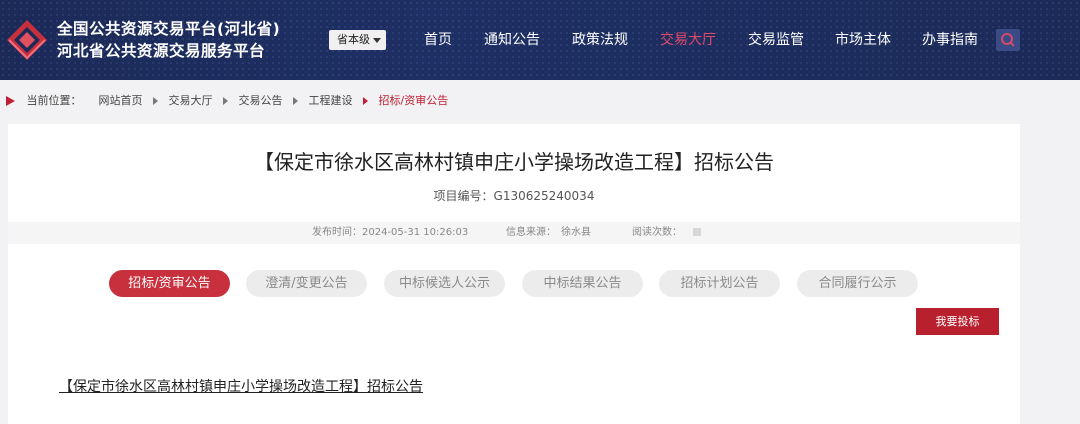 The height and width of the screenshot is (424, 1080). I want to click on tab-contract-performance: 合同履行公示, so click(857, 283).